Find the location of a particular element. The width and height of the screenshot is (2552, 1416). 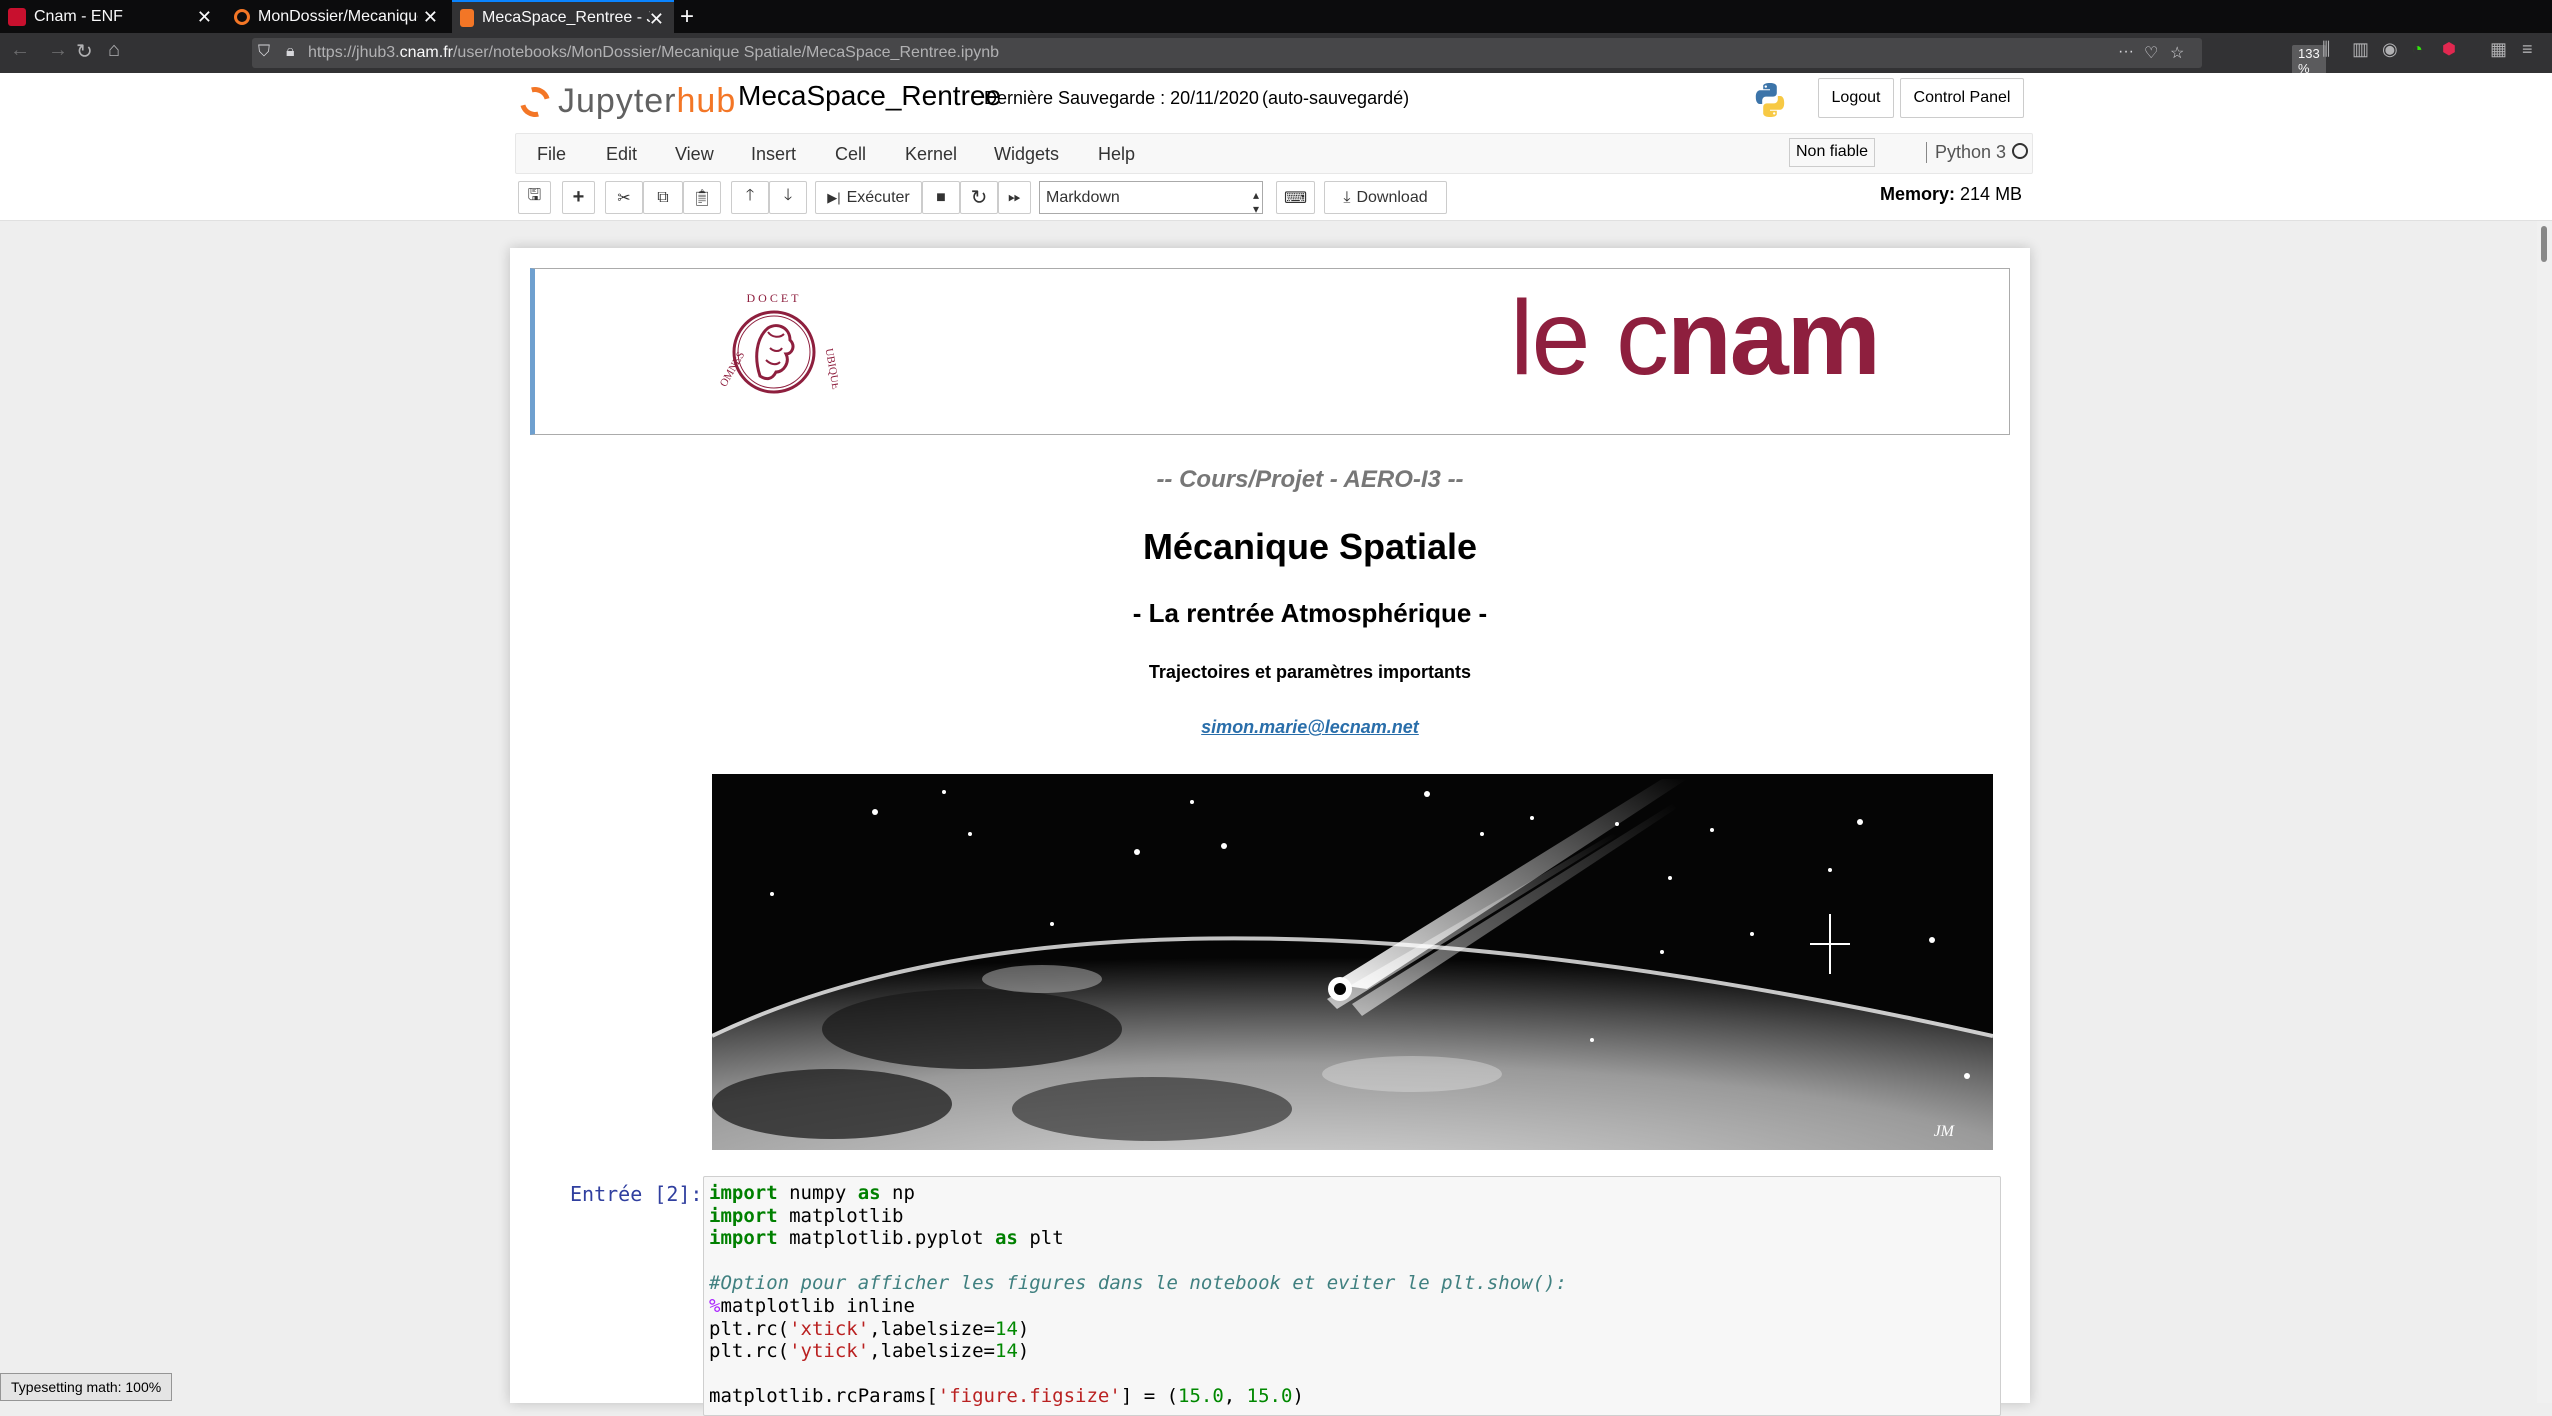

menu-help: Help is located at coordinates (1116, 154).